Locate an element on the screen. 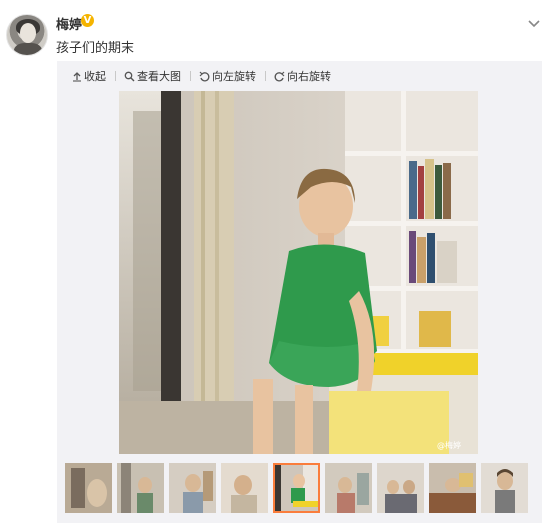 The image size is (550, 528). view-large-button: 查看大图 is located at coordinates (152, 76).